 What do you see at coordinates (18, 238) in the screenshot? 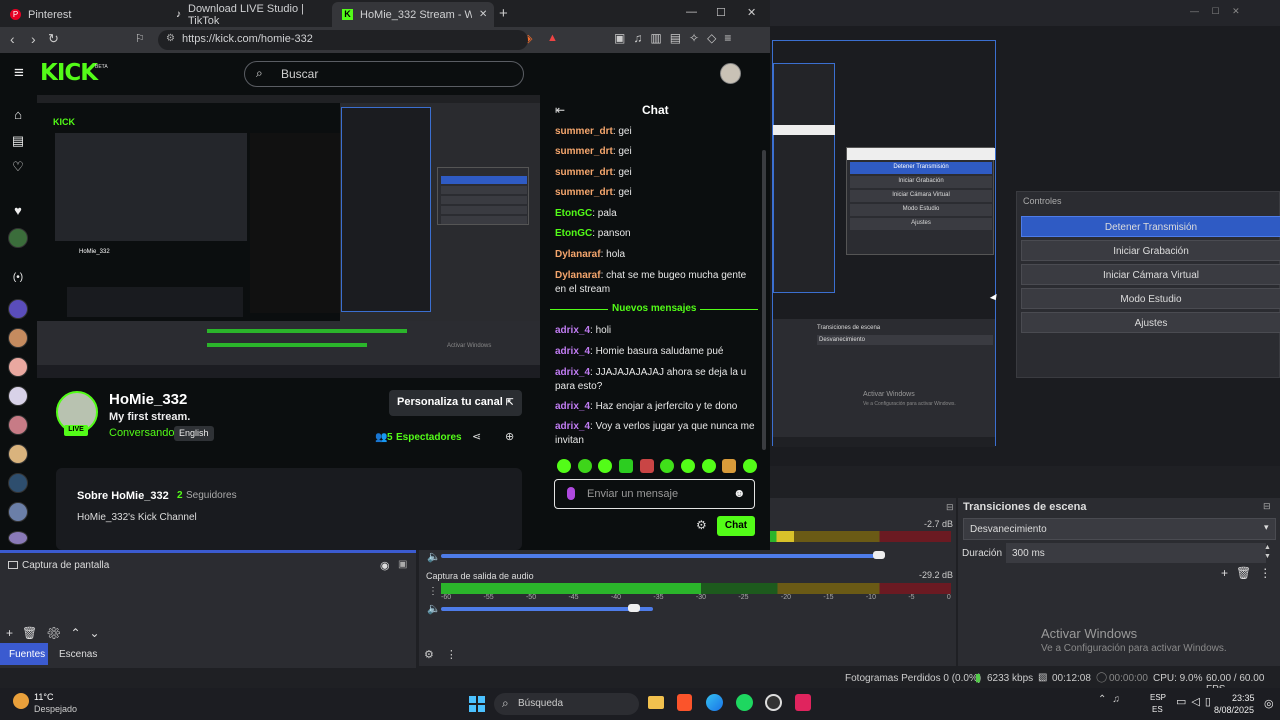
I see `followed-channel-avatar` at bounding box center [18, 238].